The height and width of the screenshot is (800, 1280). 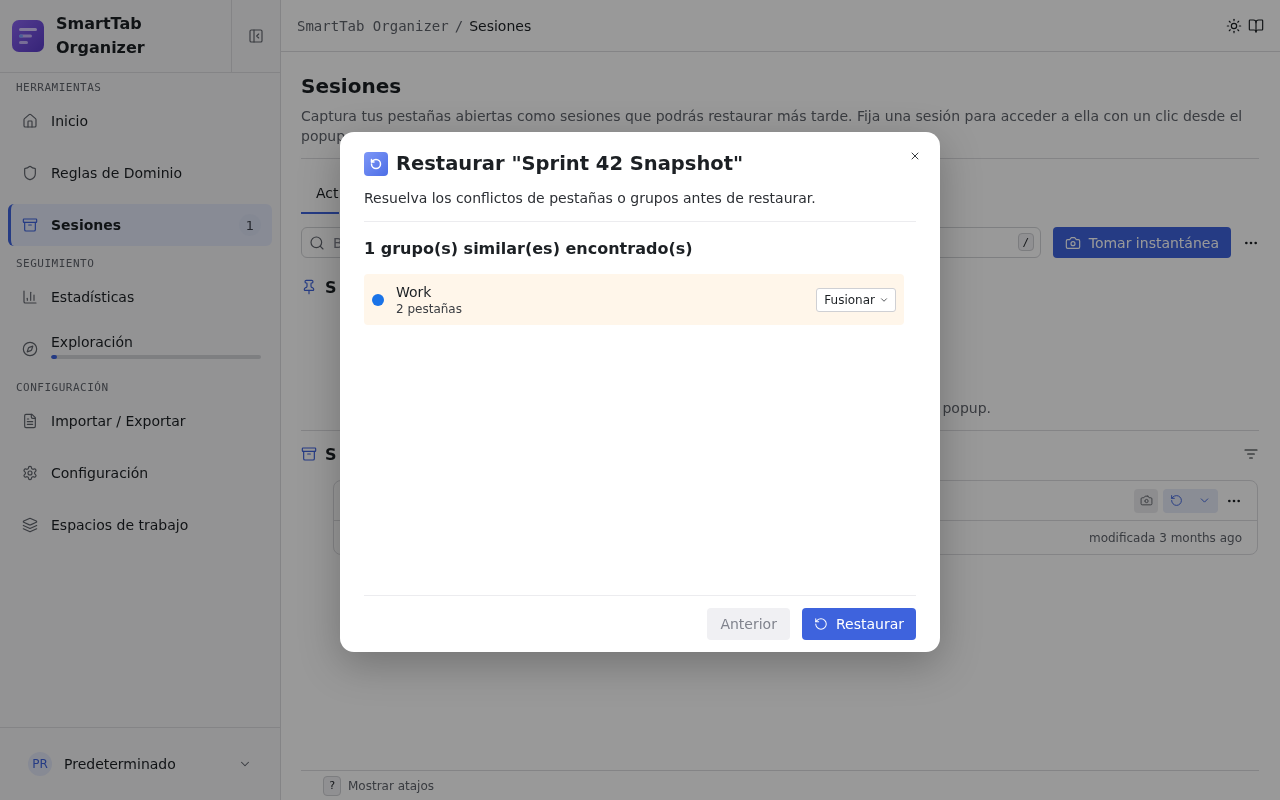 I want to click on initials-avatar: PR, so click(x=40, y=764).